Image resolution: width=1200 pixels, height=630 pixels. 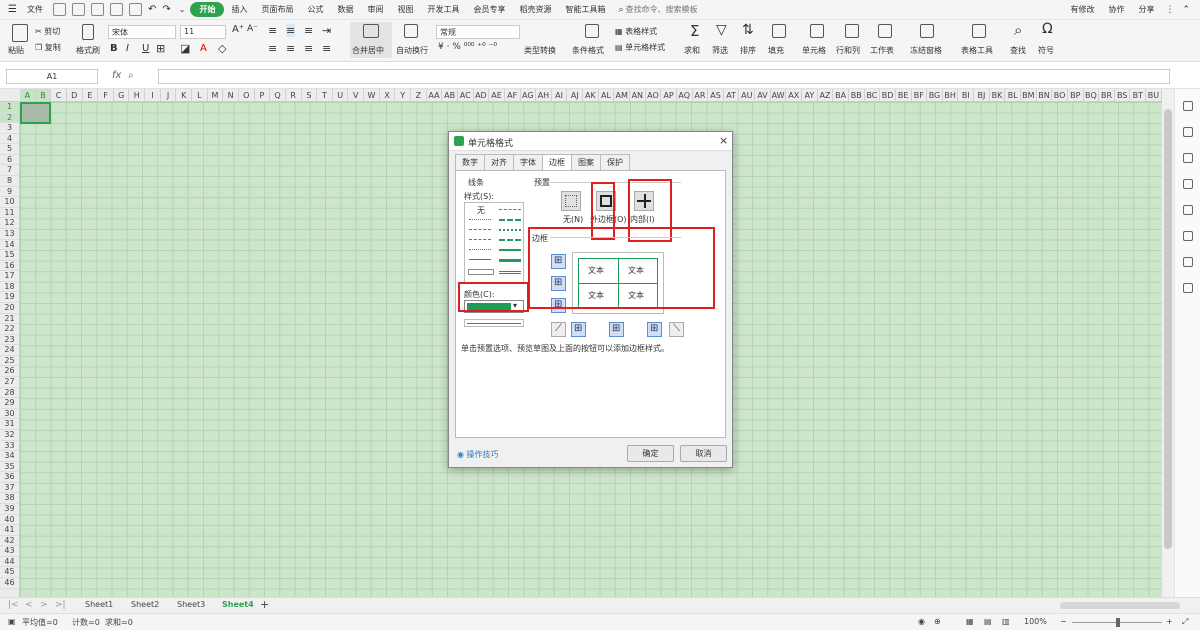 I want to click on column-header-cell: BC, so click(x=873, y=95).